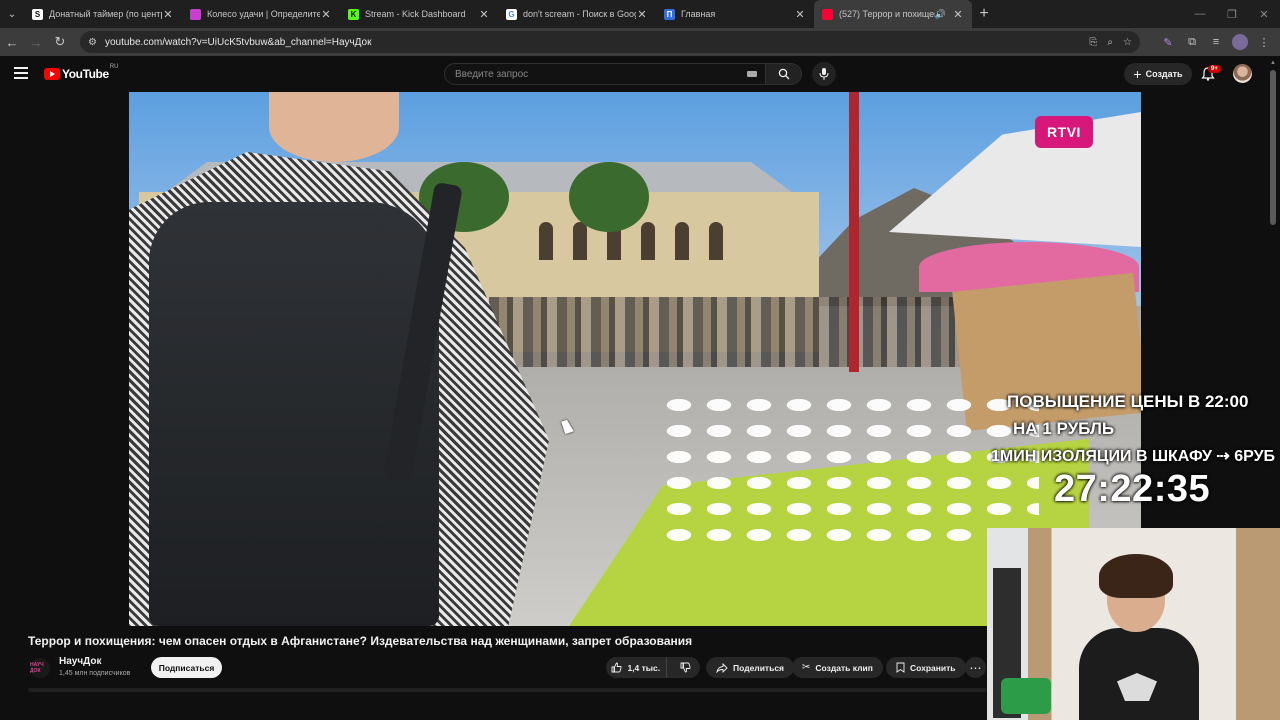 The height and width of the screenshot is (720, 1280). I want to click on video-scene-pole, so click(854, 232).